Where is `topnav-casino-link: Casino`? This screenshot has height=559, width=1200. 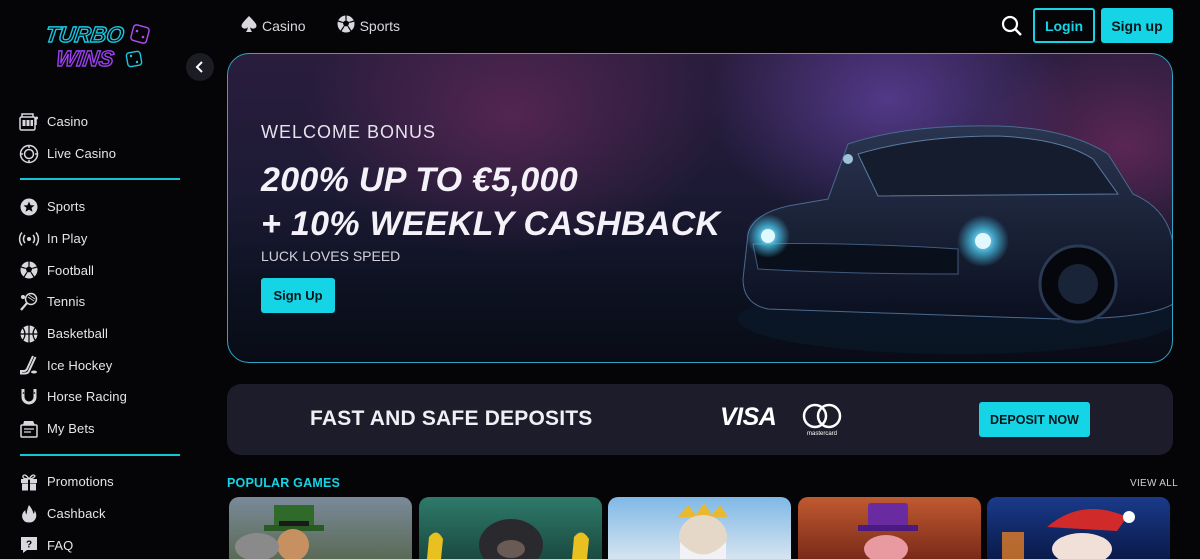 topnav-casino-link: Casino is located at coordinates (273, 26).